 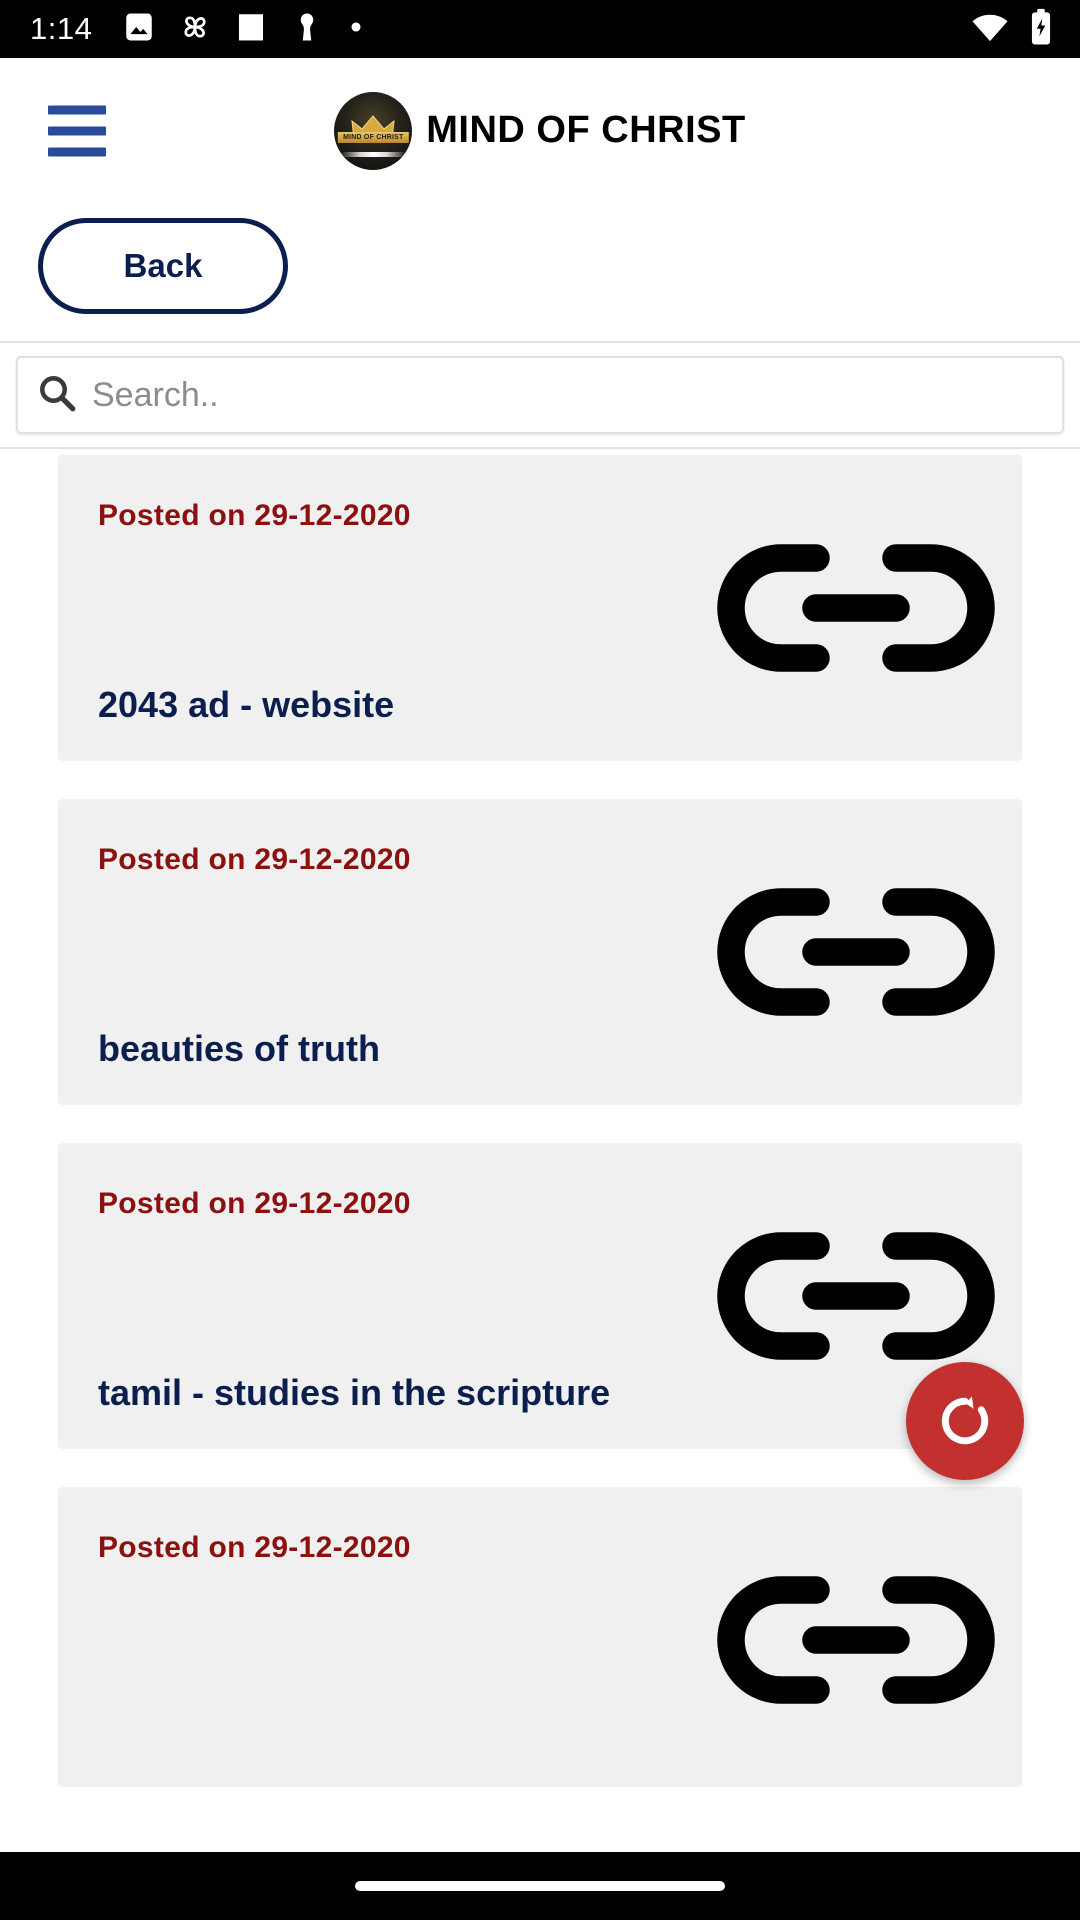 What do you see at coordinates (540, 608) in the screenshot?
I see `list-item: Posted on 29-12-2020 2043 ad - website` at bounding box center [540, 608].